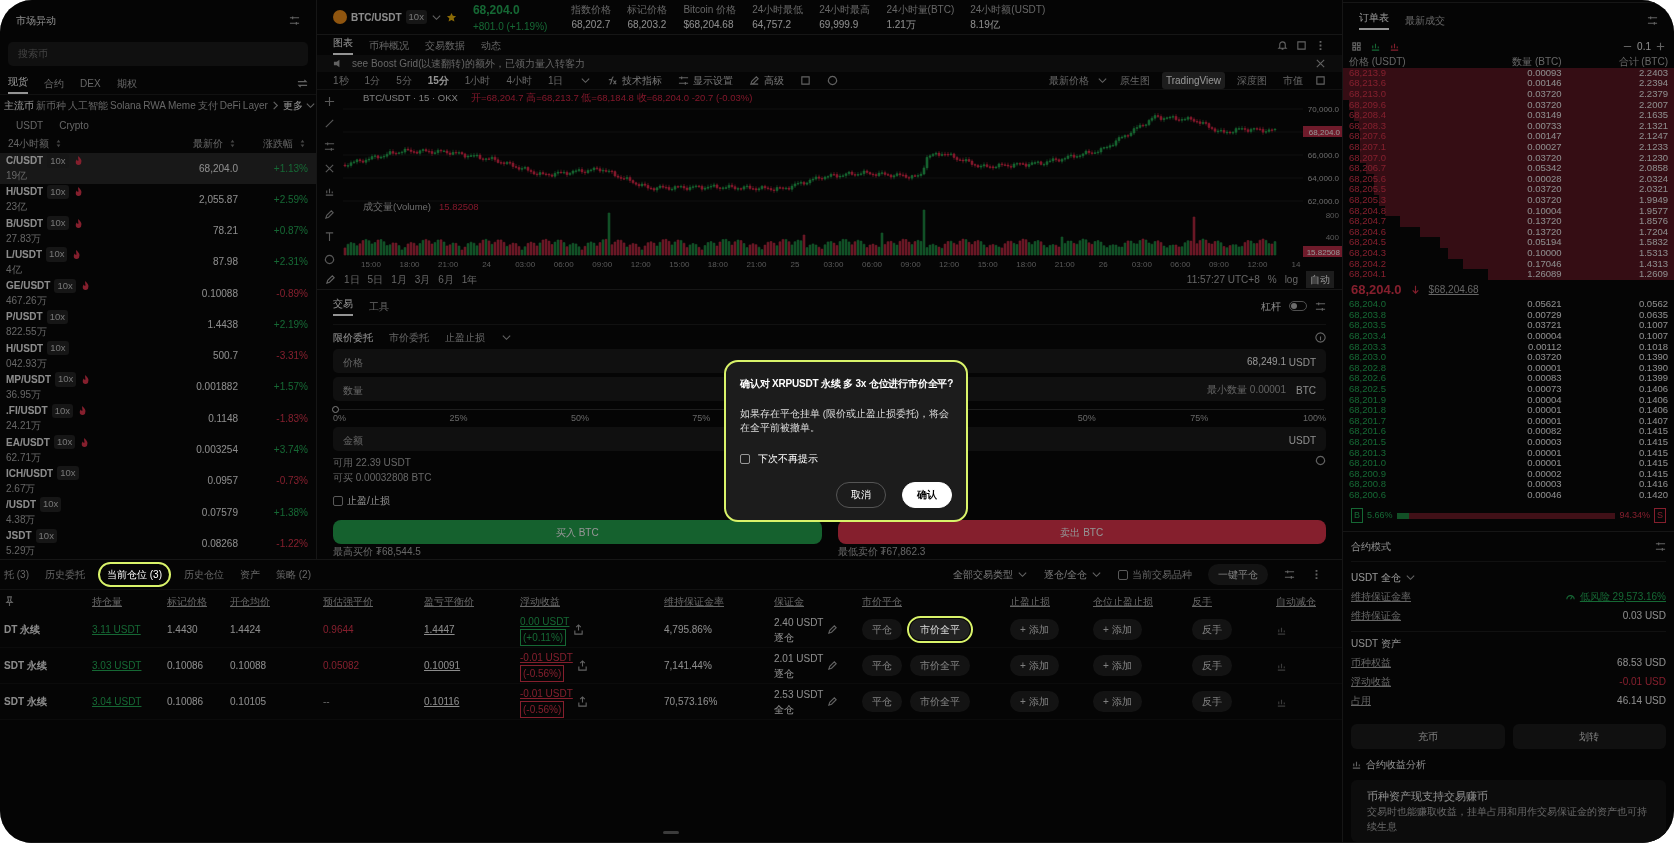 This screenshot has height=843, width=1674. I want to click on time-label: 25, so click(795, 264).